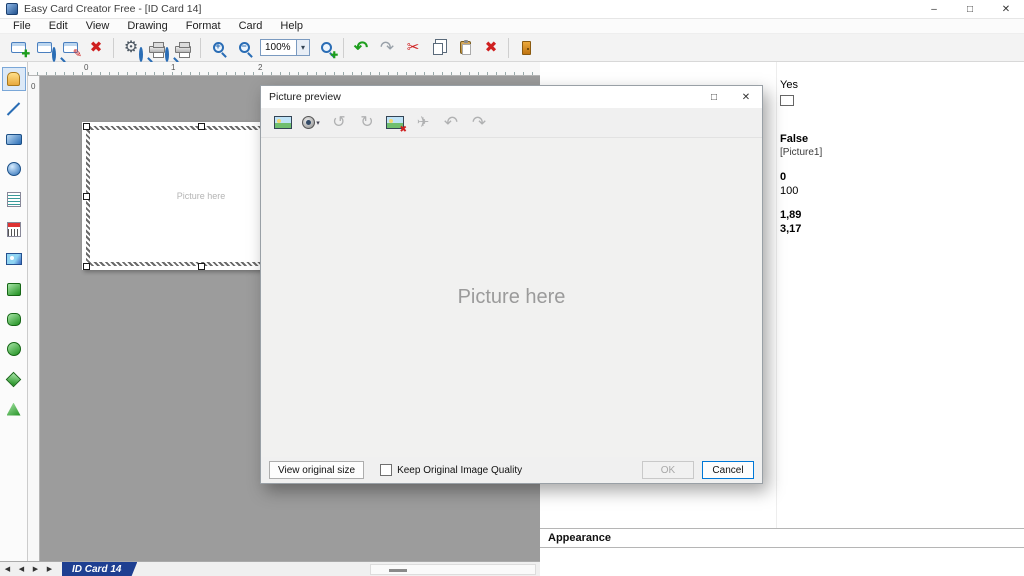 This screenshot has width=1024, height=576. I want to click on cut-button: ✂, so click(413, 48).